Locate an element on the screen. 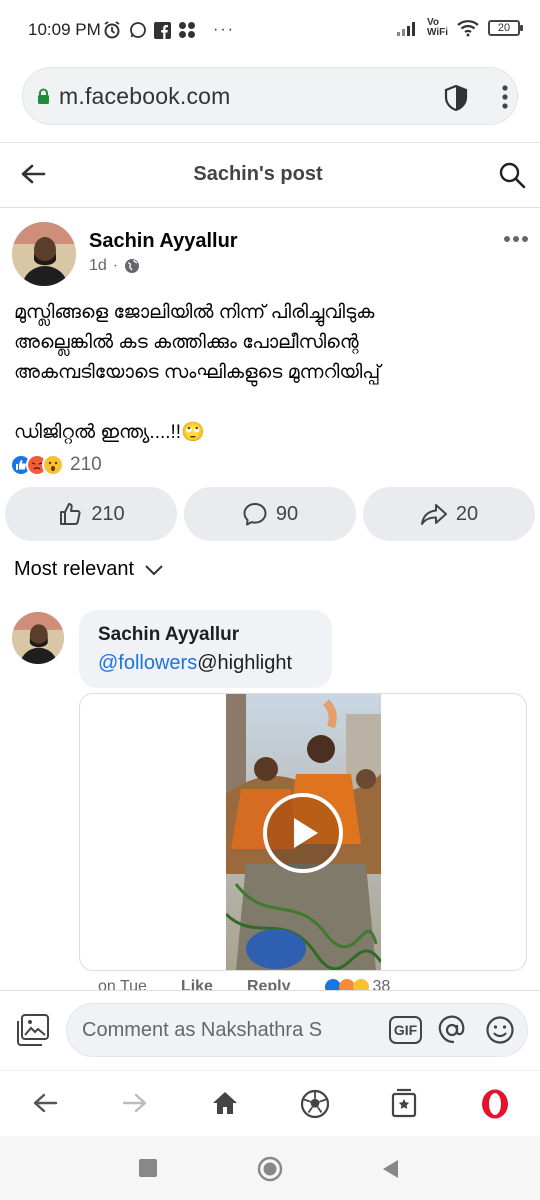 Image resolution: width=540 pixels, height=1200 pixels. post-header: Sachin's post is located at coordinates (270, 175).